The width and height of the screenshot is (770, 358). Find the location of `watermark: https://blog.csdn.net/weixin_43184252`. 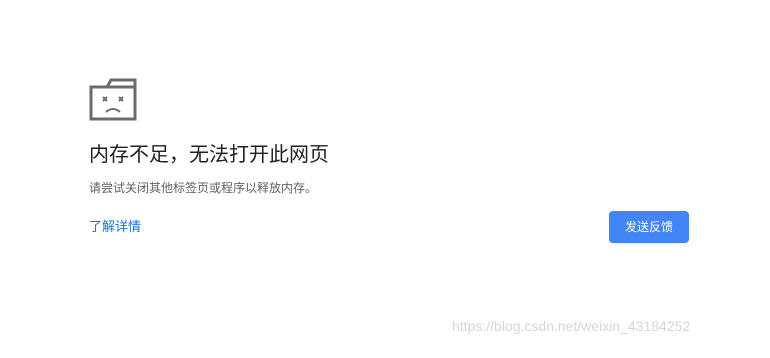

watermark: https://blog.csdn.net/weixin_43184252 is located at coordinates (571, 326).